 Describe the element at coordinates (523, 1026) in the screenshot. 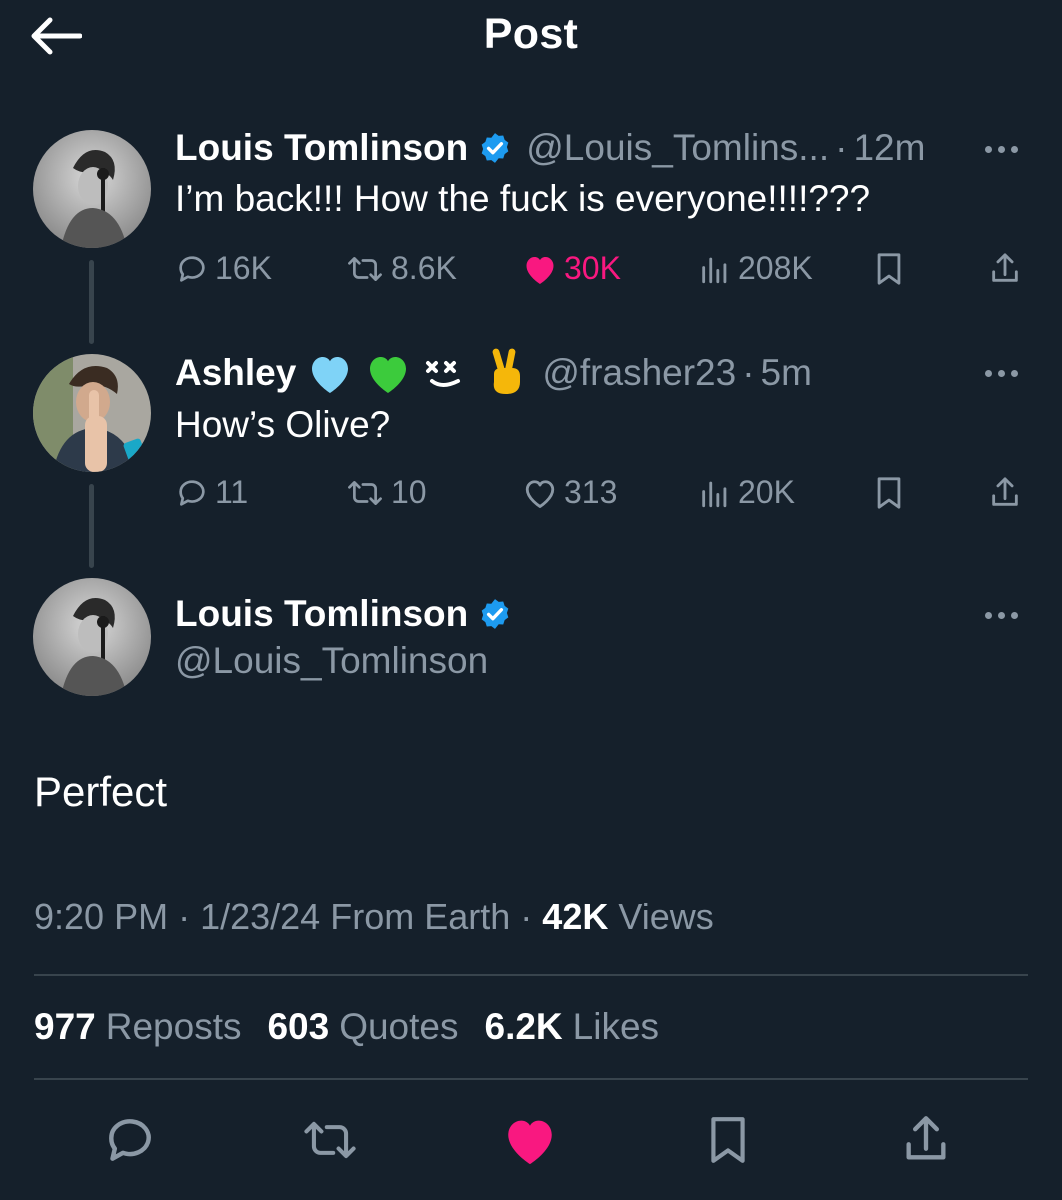

I see `likes-count: 6.2K` at that location.